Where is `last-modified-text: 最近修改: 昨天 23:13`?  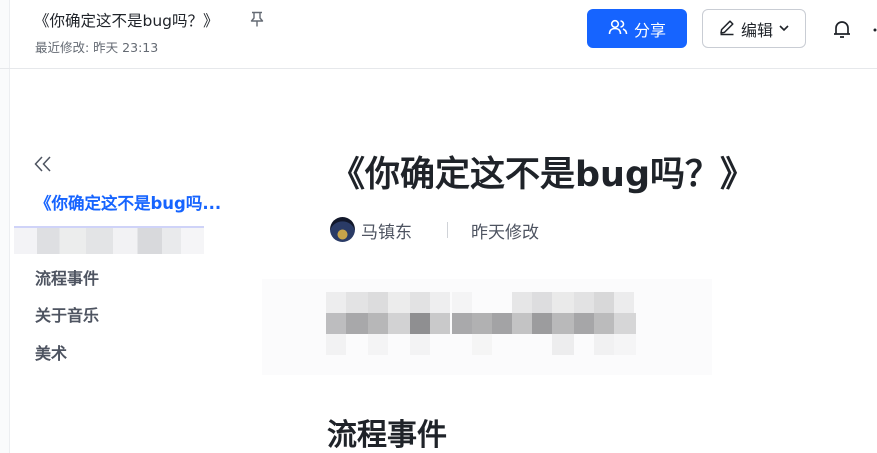 last-modified-text: 最近修改: 昨天 23:13 is located at coordinates (97, 47).